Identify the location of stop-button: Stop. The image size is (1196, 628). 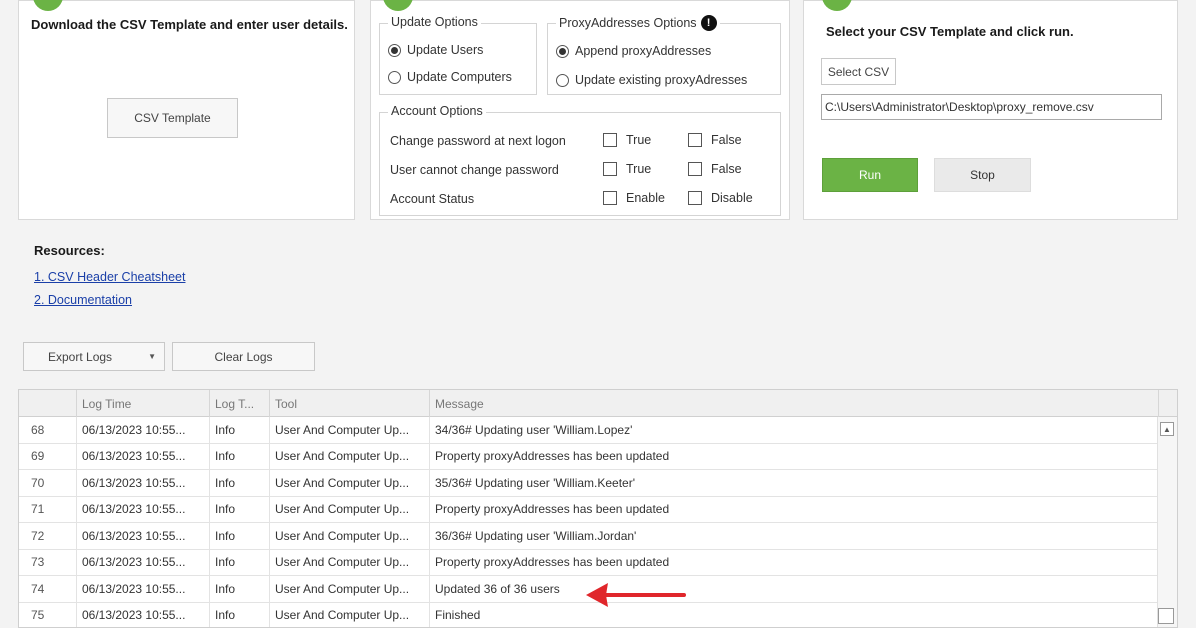
(982, 175).